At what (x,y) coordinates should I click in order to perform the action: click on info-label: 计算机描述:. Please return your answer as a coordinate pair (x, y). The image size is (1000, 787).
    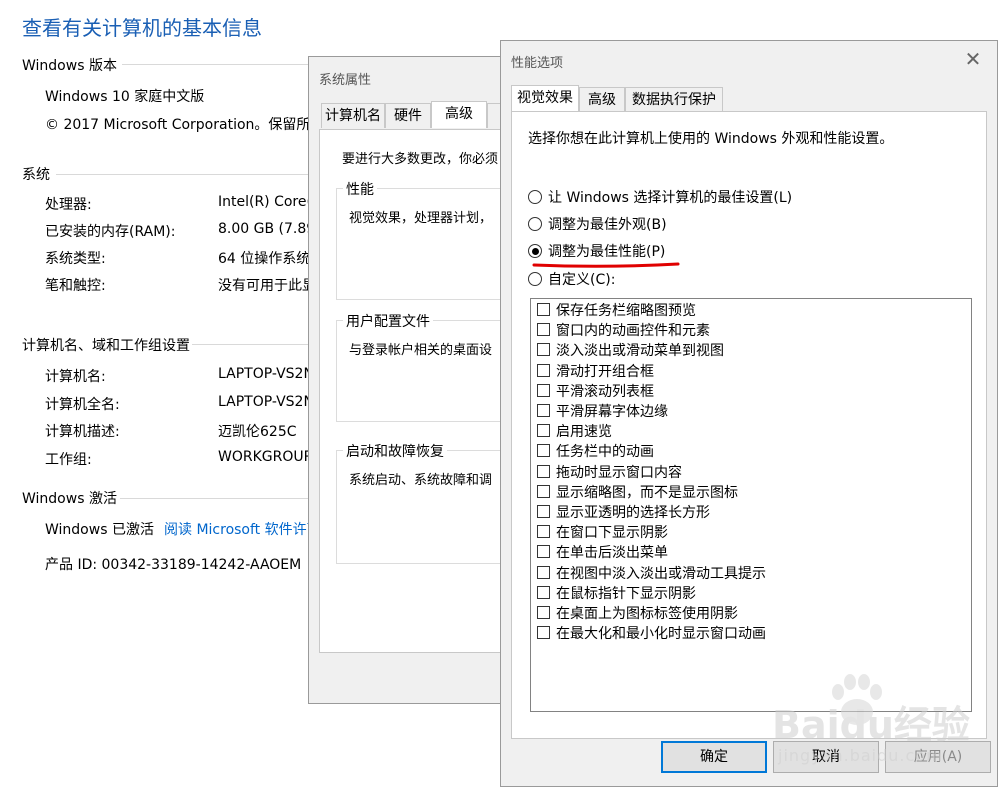
    Looking at the image, I should click on (82, 432).